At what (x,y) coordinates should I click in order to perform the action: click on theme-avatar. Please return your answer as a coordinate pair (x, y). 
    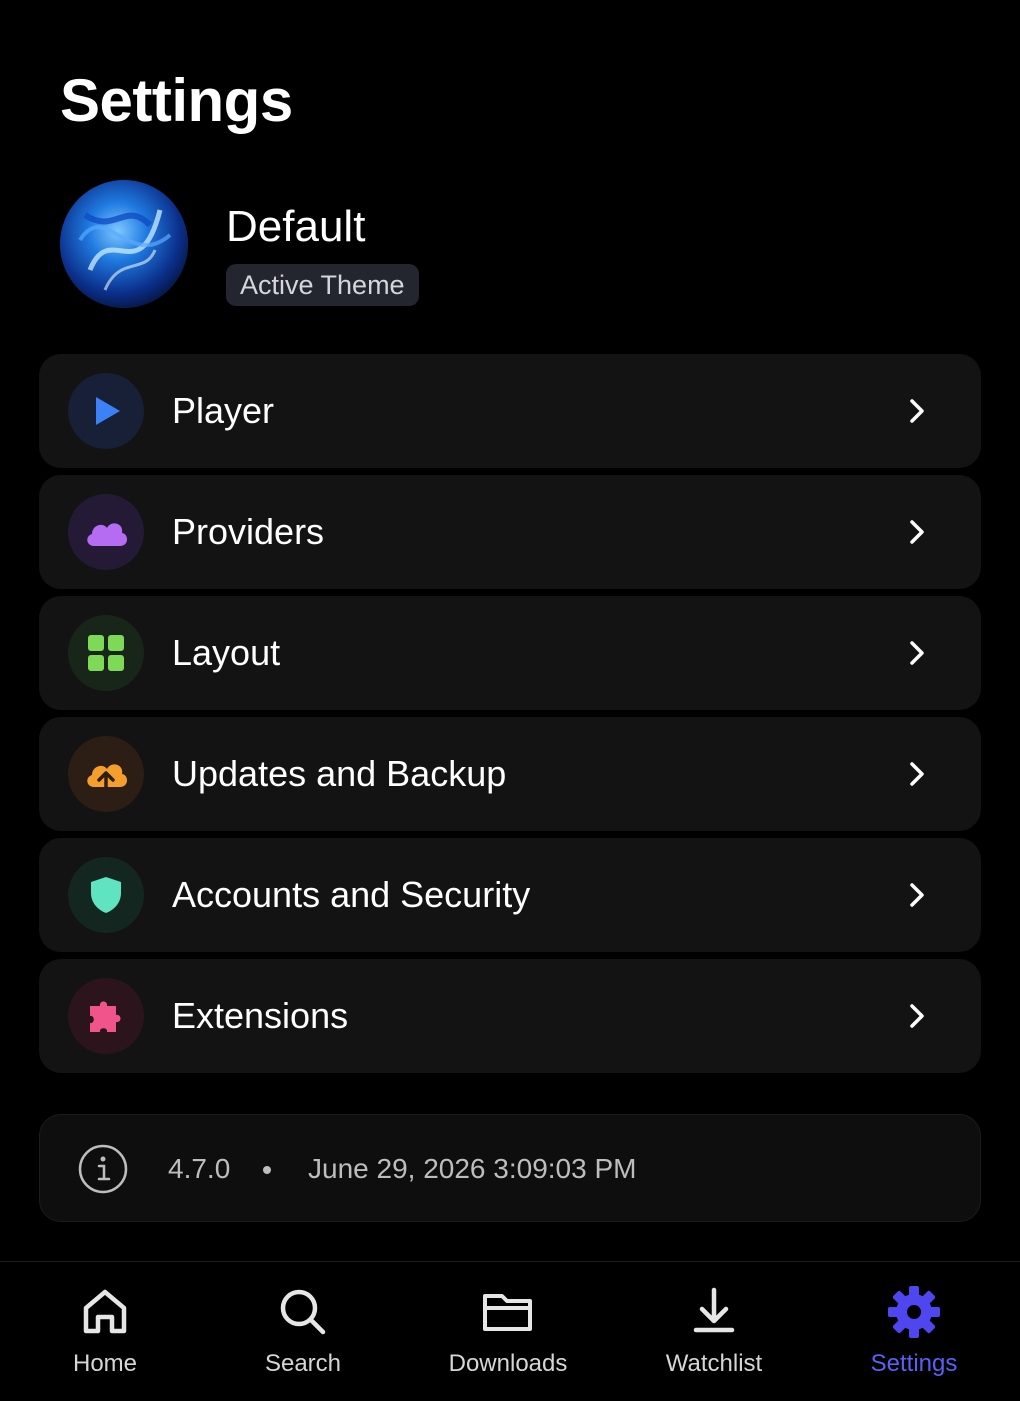
    Looking at the image, I should click on (124, 244).